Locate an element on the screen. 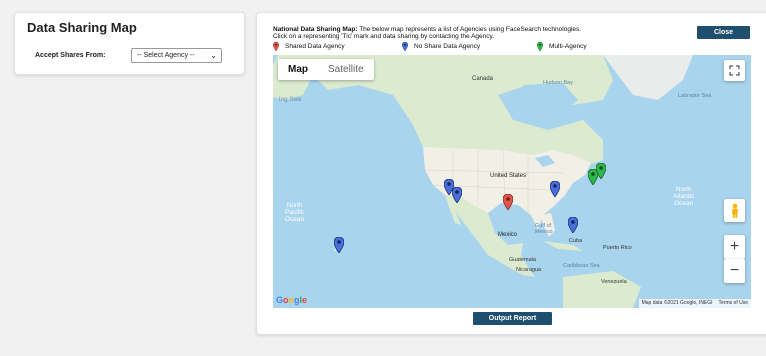  output-report-button: Output Report is located at coordinates (512, 318).